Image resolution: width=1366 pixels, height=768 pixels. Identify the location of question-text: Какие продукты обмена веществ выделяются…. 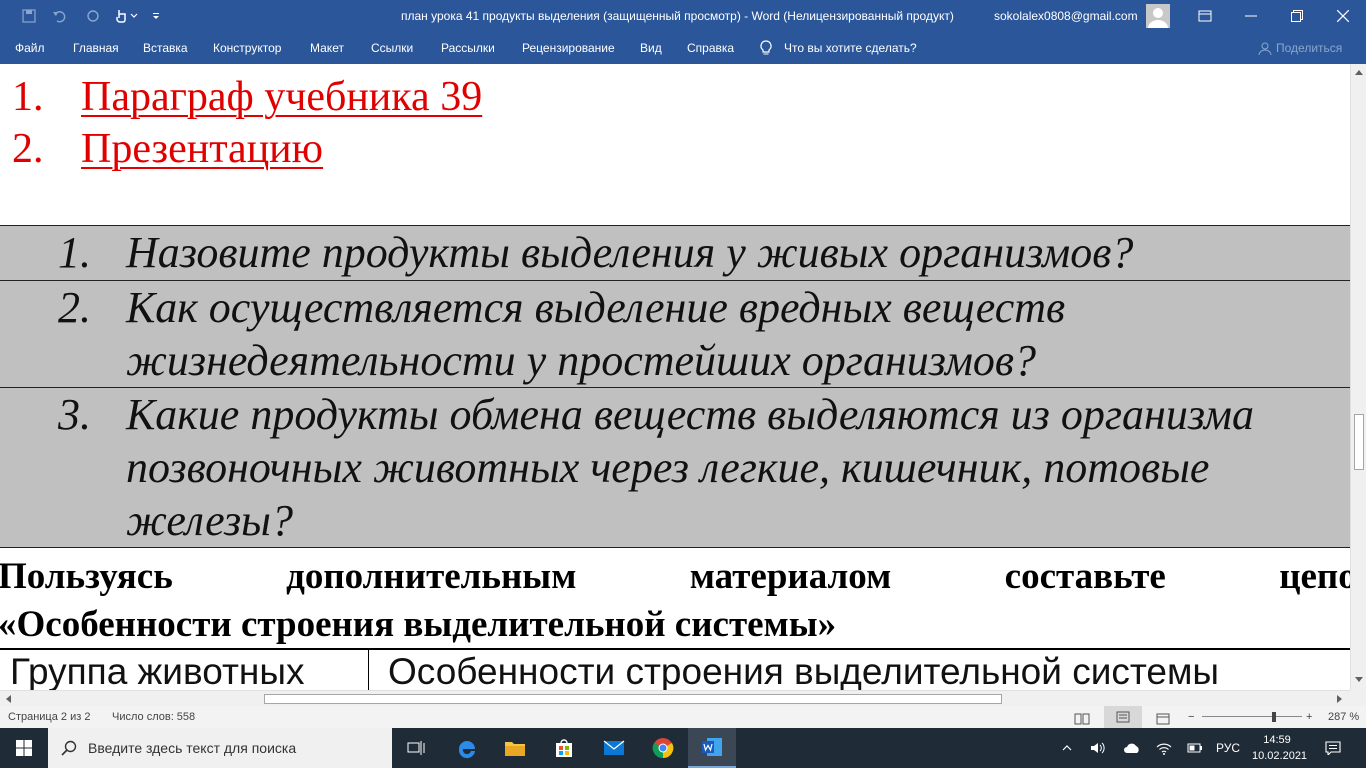
(690, 414).